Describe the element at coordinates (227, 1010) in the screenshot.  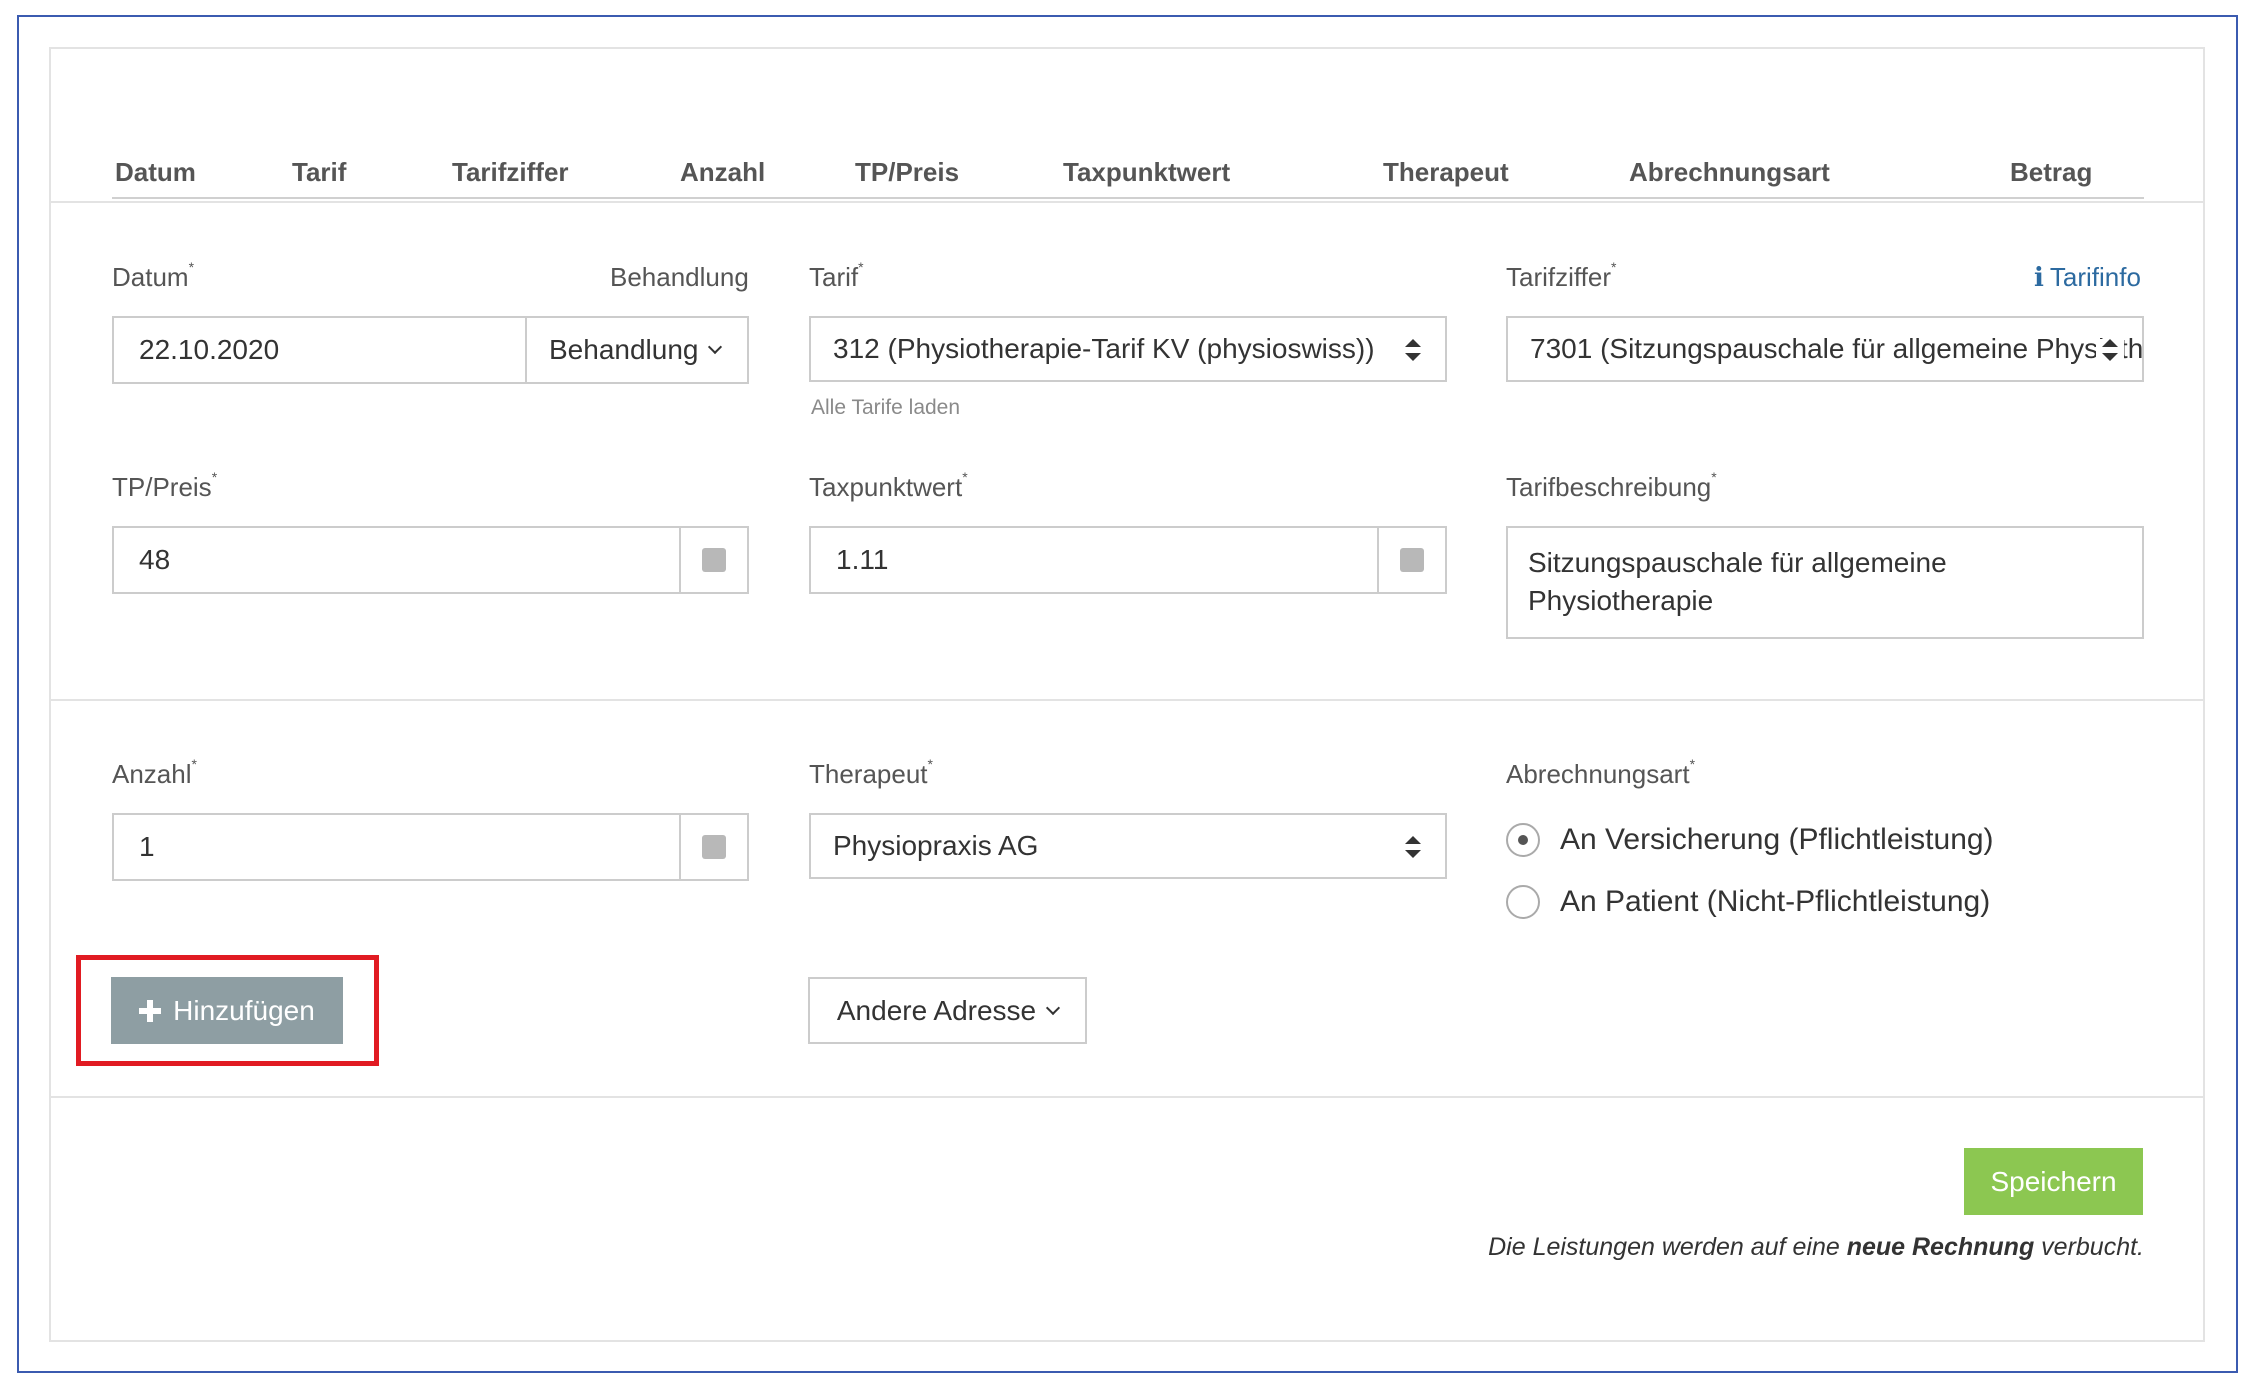
I see `highlight-annotation` at that location.